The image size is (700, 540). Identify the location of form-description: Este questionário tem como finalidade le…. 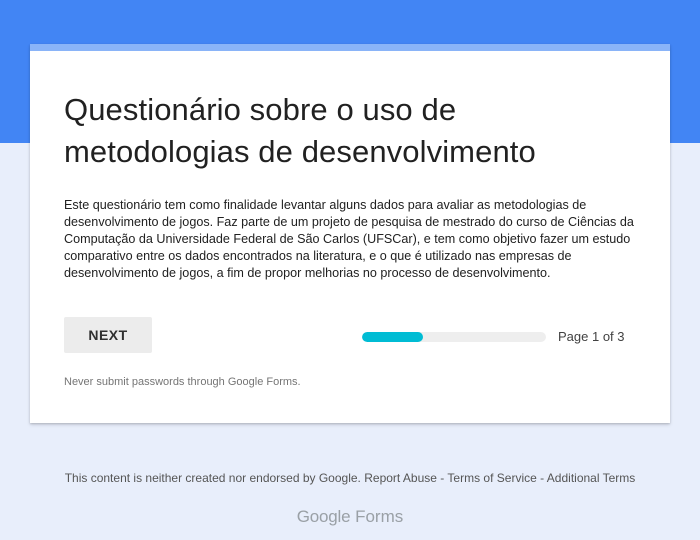
(349, 239).